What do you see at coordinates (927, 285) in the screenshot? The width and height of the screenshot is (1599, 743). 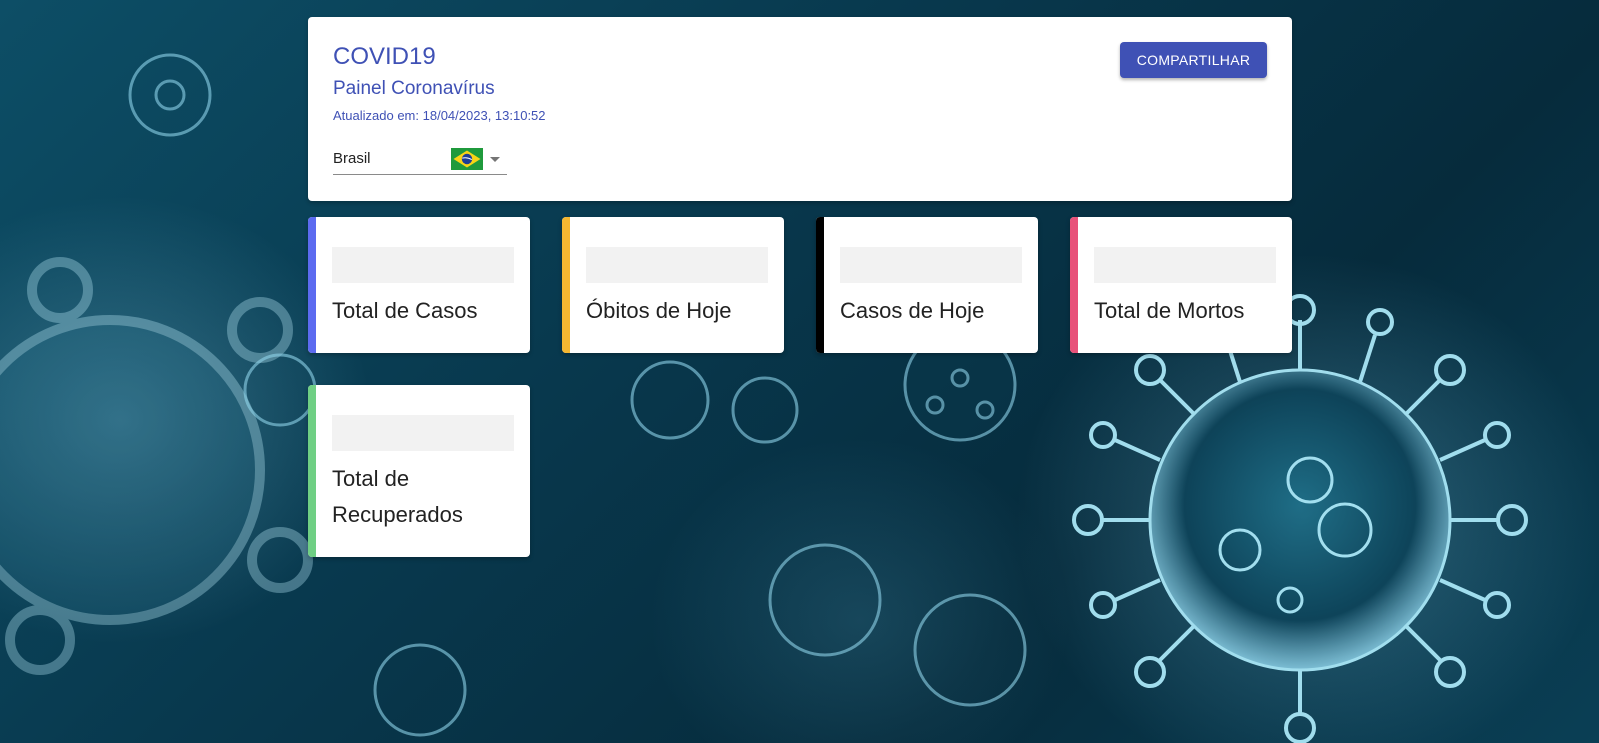 I see `stat-card-cases-today: Casos de Hoje` at bounding box center [927, 285].